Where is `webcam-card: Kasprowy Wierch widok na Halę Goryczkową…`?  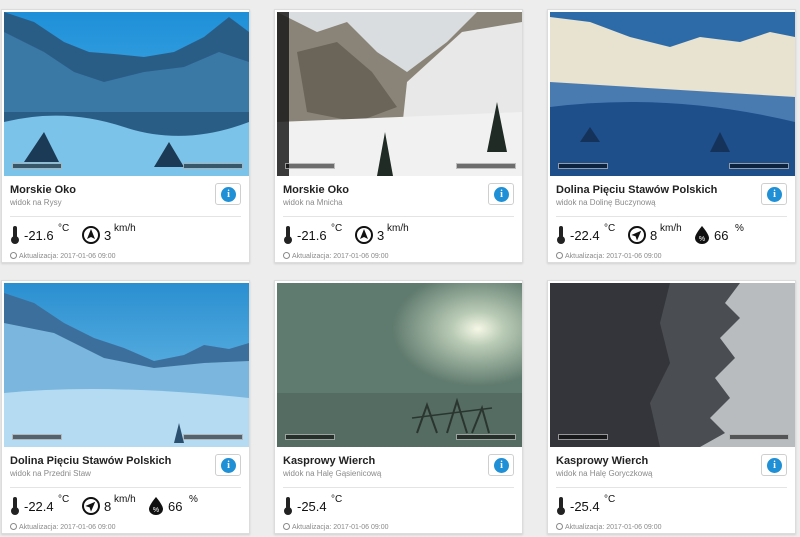
webcam-card: Kasprowy Wierch widok na Halę Goryczkową… is located at coordinates (671, 407).